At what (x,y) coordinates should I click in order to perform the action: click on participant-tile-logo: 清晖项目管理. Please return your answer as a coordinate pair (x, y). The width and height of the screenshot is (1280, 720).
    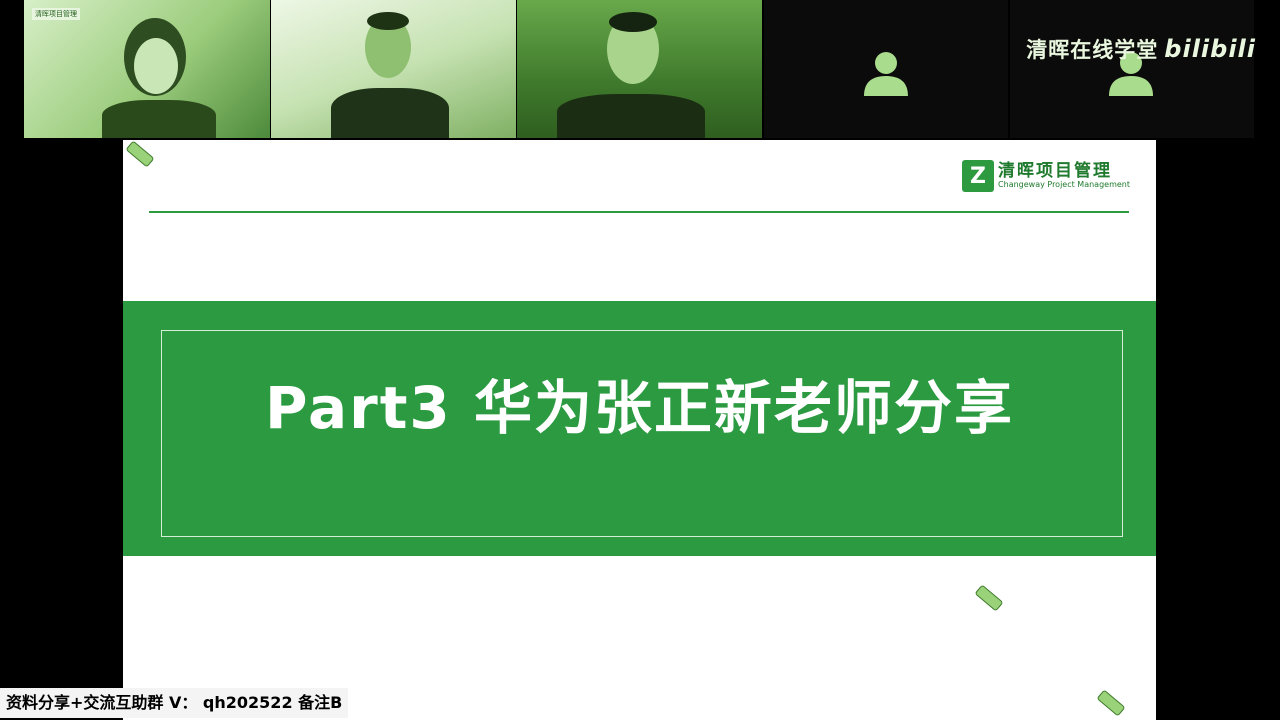
    Looking at the image, I should click on (56, 14).